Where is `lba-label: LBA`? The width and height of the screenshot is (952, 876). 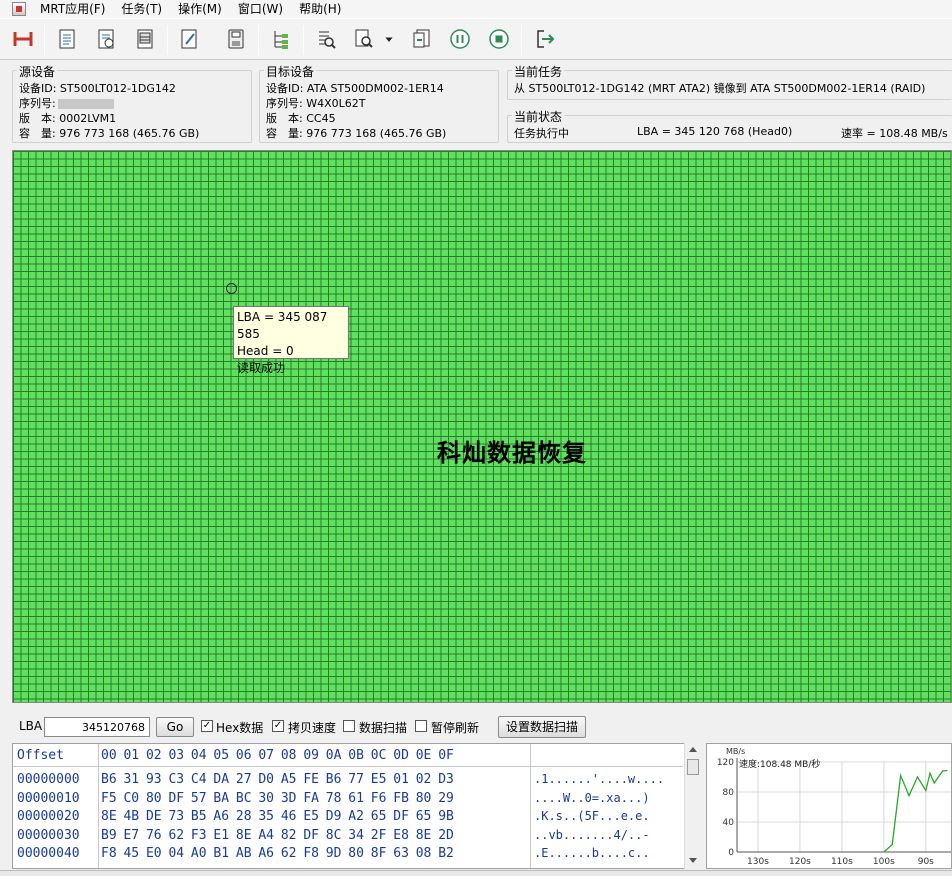 lba-label: LBA is located at coordinates (31, 726).